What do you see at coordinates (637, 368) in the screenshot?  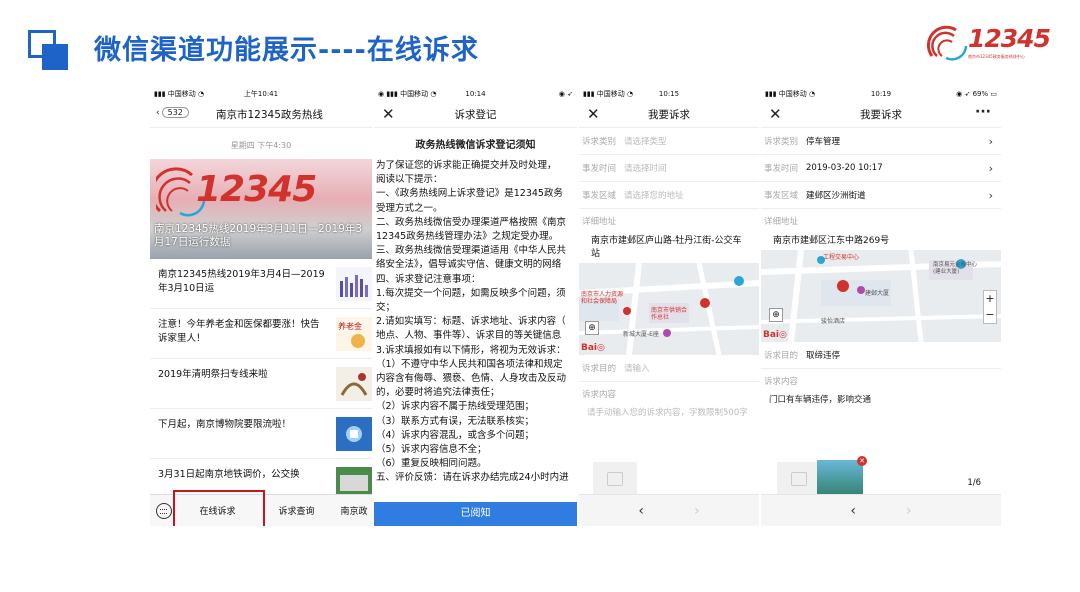 I see `purpose-input: 请输入` at bounding box center [637, 368].